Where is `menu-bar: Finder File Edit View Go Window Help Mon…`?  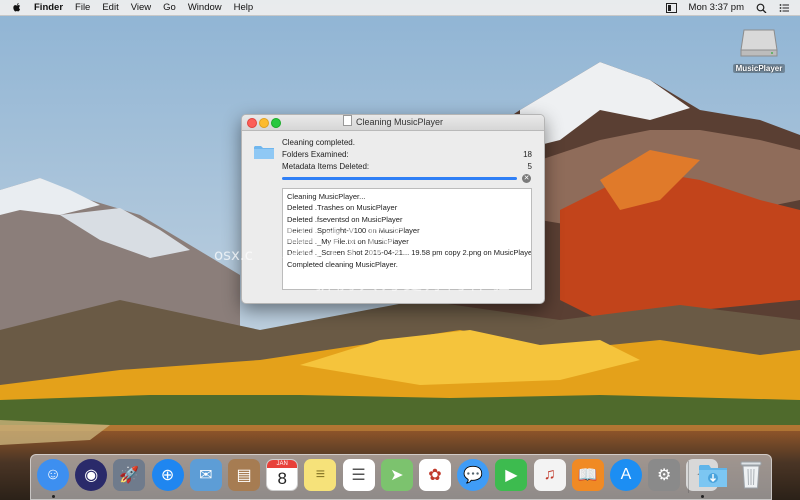 menu-bar: Finder File Edit View Go Window Help Mon… is located at coordinates (400, 8).